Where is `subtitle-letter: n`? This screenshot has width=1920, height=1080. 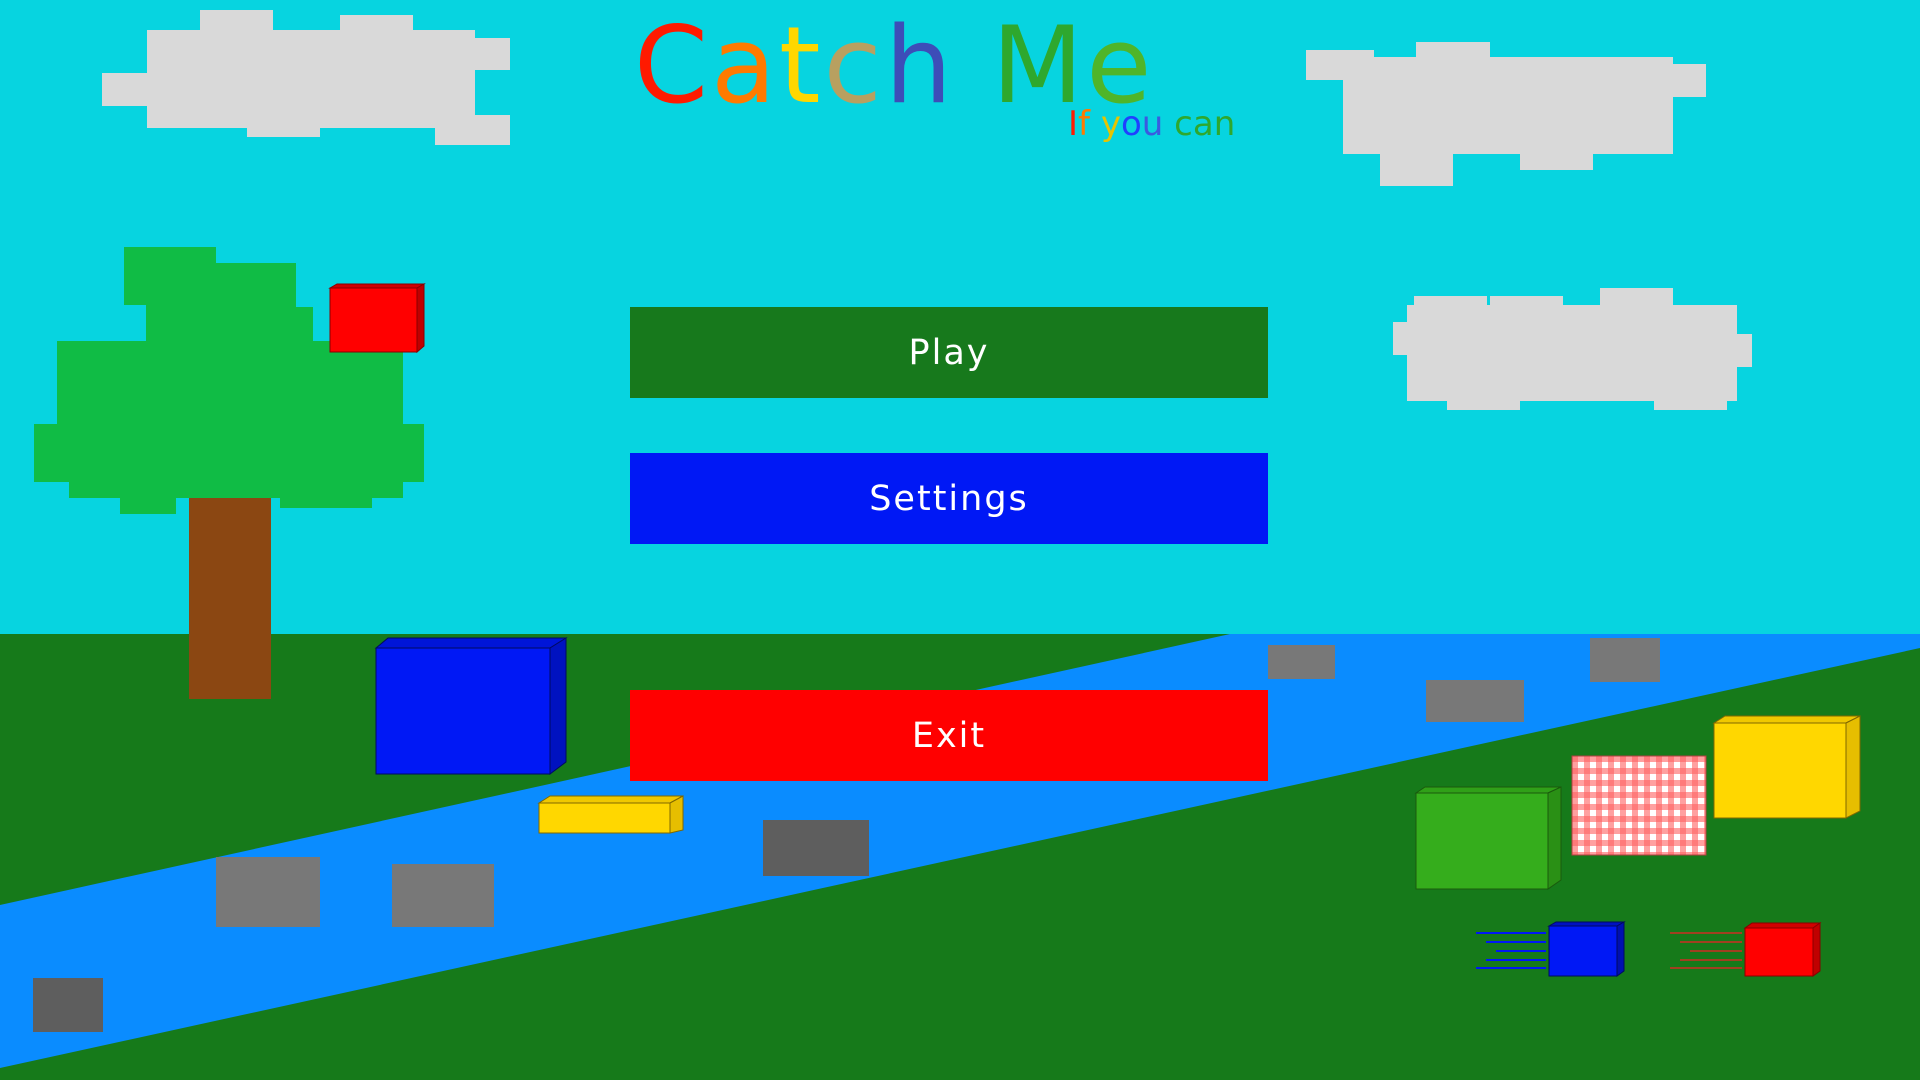
subtitle-letter: n is located at coordinates (1224, 124).